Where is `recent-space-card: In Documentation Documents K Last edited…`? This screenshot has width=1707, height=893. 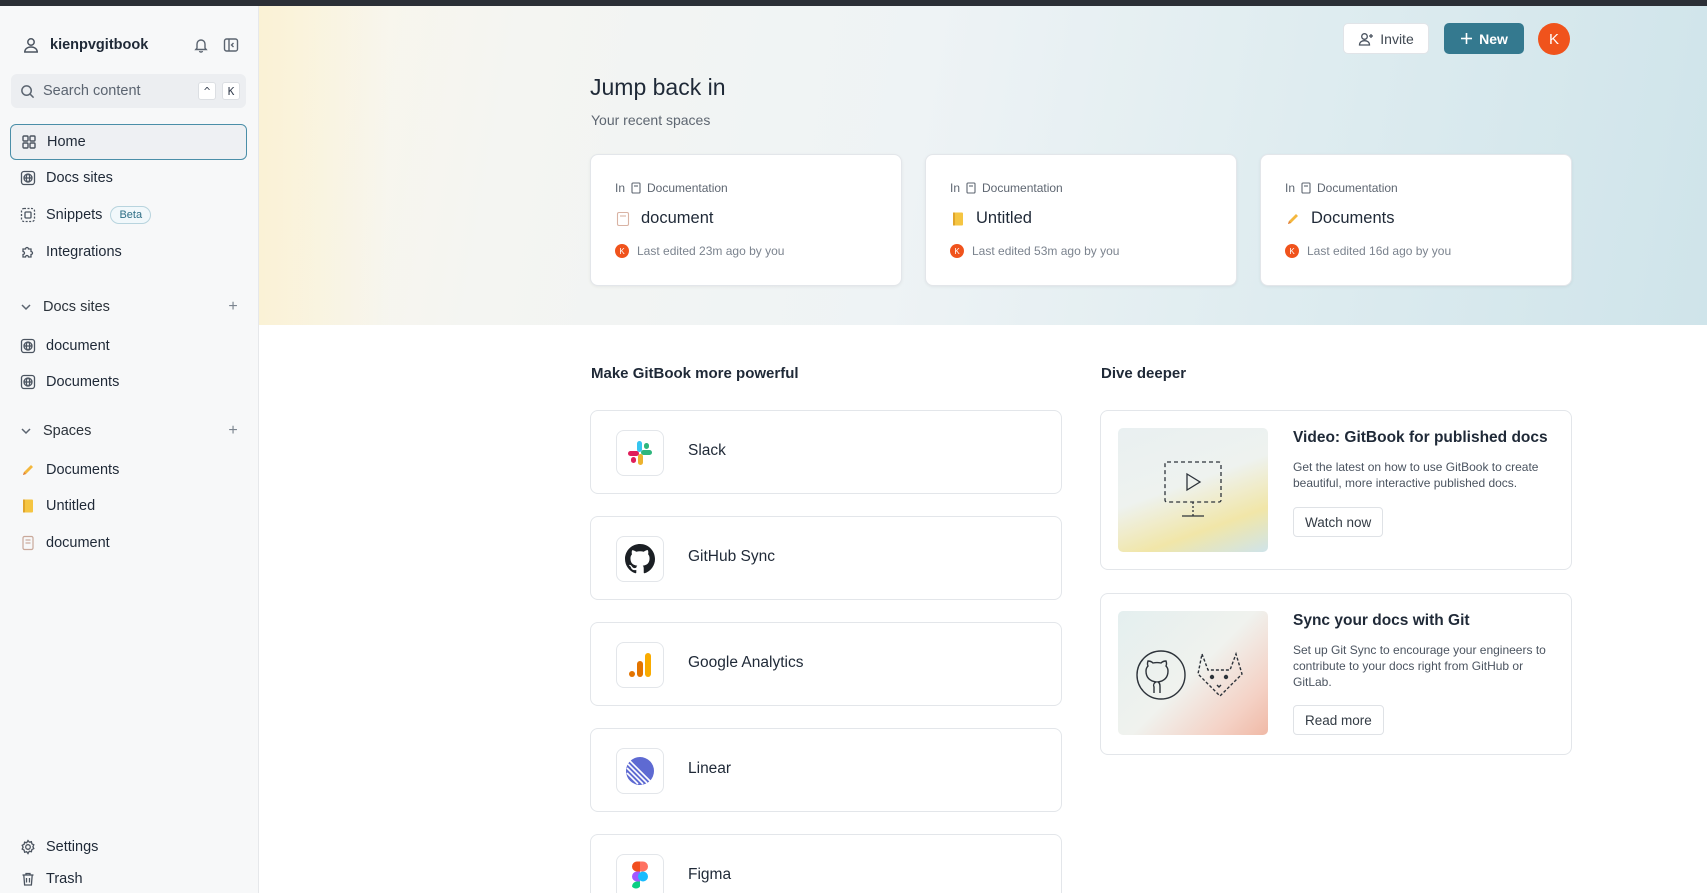 recent-space-card: In Documentation Documents K Last edited… is located at coordinates (1416, 220).